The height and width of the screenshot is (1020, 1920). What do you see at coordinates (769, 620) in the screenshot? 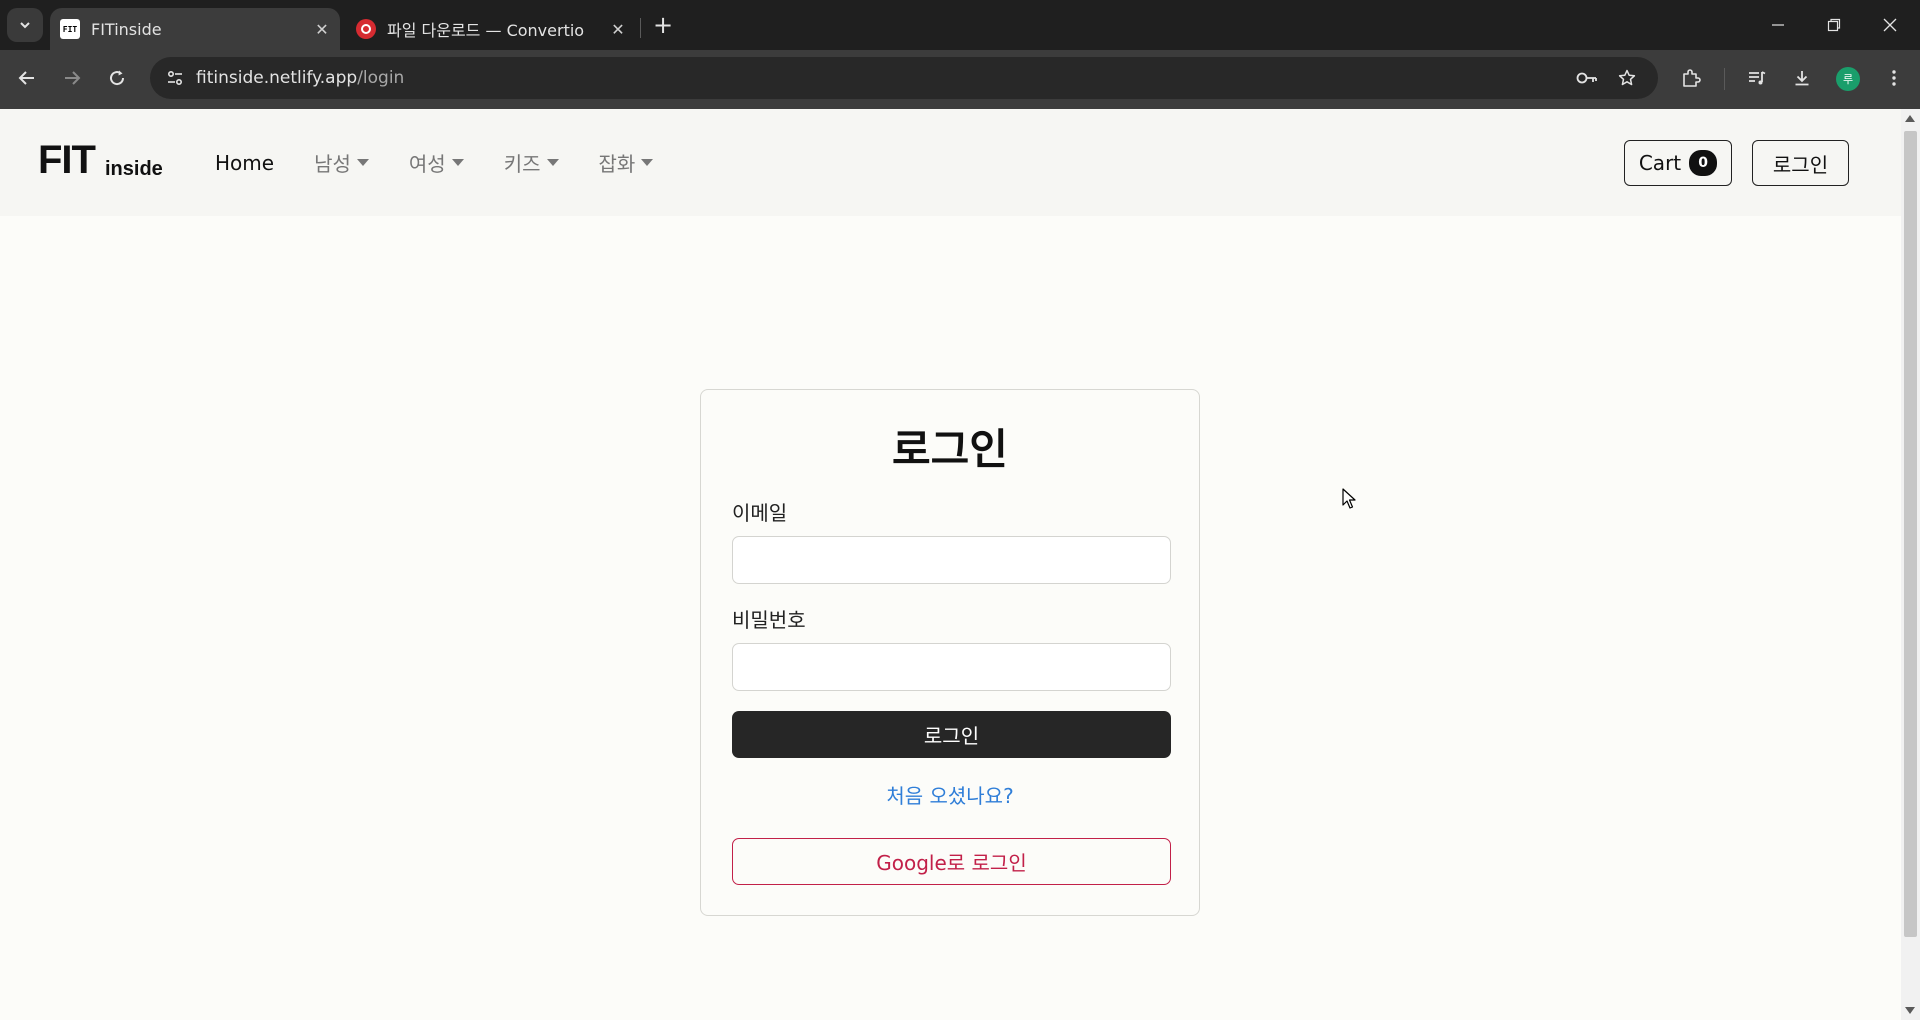
I see `password-label: 비밀번호` at bounding box center [769, 620].